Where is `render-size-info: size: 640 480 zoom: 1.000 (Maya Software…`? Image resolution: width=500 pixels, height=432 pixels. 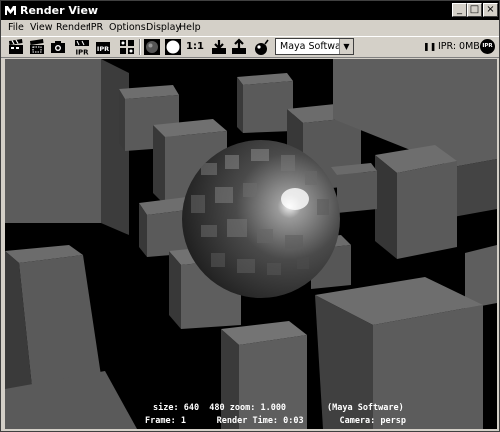
render-size-info: size: 640 480 zoom: 1.000 (Maya Software… is located at coordinates (278, 408).